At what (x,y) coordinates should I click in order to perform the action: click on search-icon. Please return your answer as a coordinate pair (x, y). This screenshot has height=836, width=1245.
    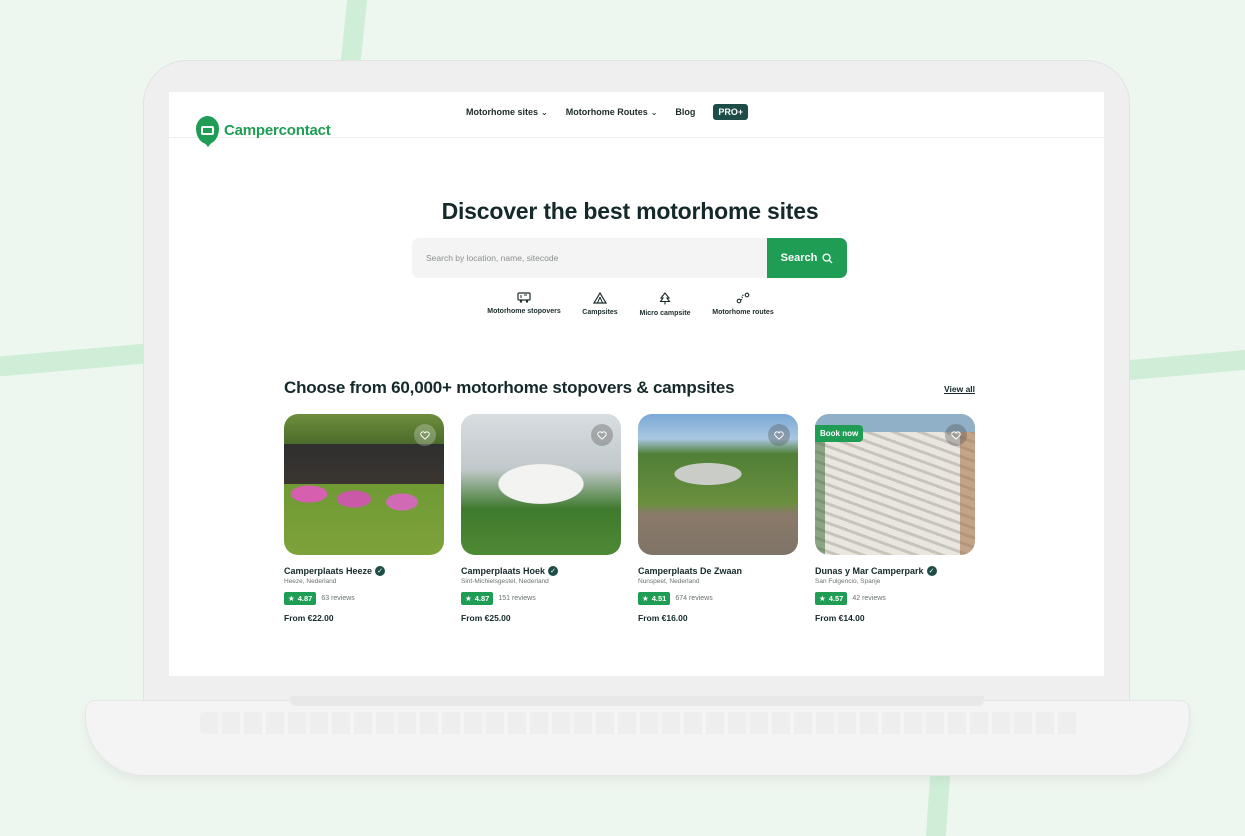
    Looking at the image, I should click on (827, 258).